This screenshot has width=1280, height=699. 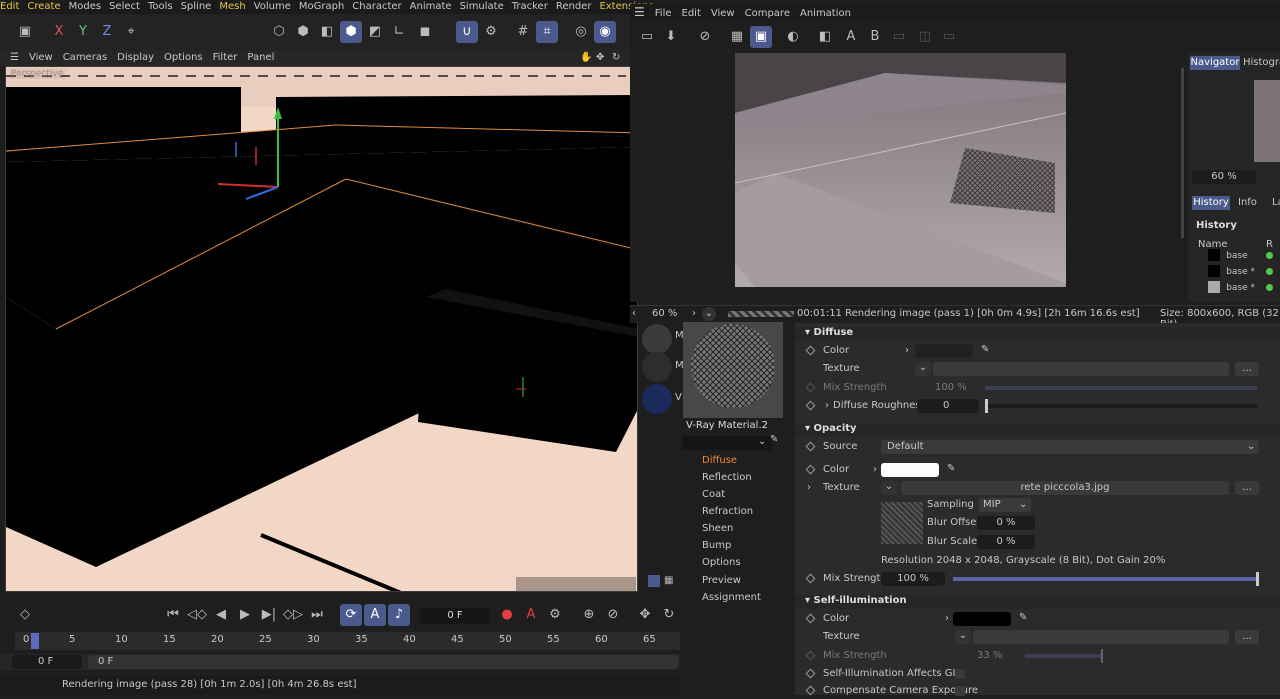 I want to click on history-row: base *, so click(x=1244, y=272).